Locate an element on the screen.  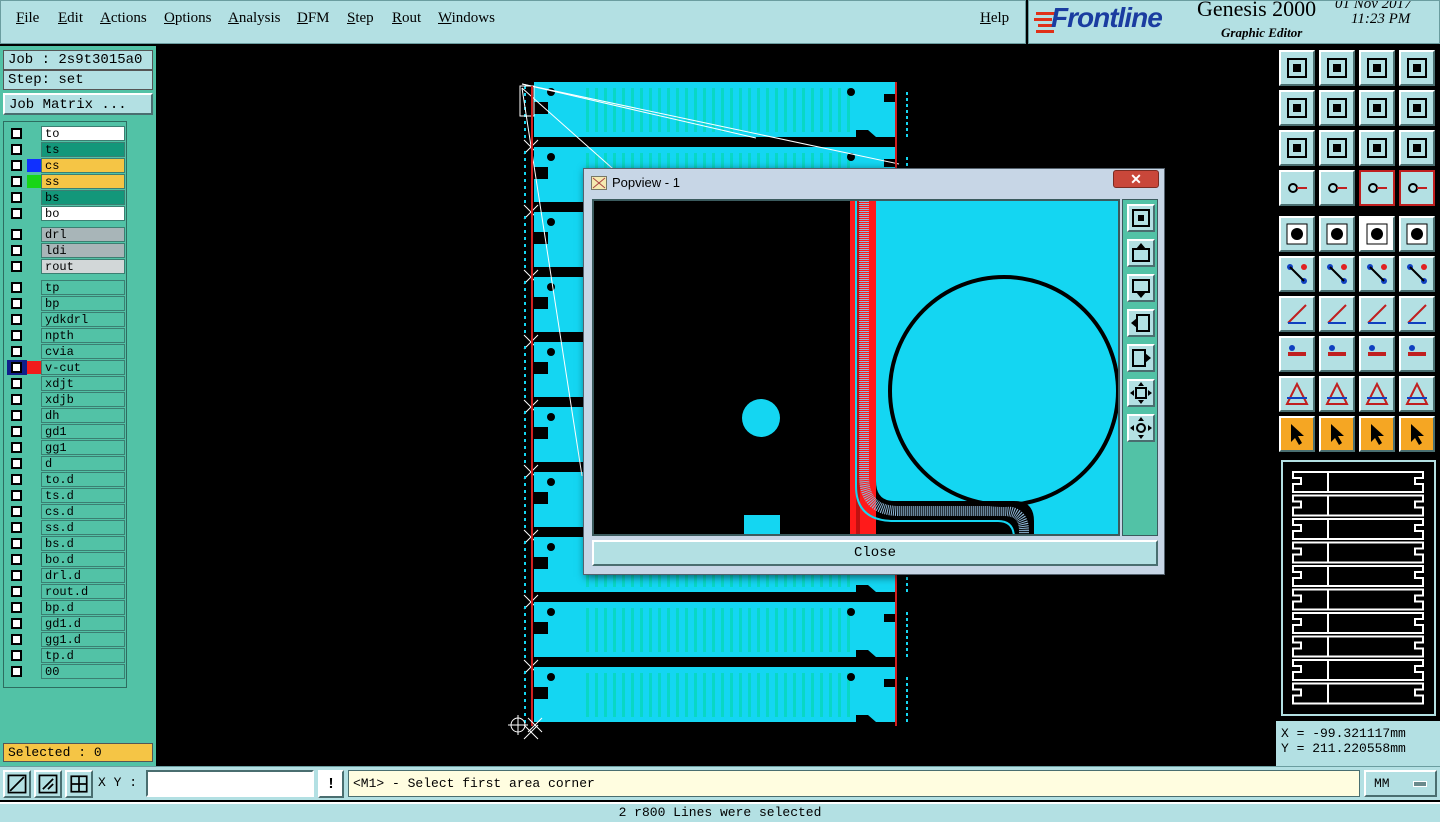
popview-zoom-out-button is located at coordinates (1141, 428).